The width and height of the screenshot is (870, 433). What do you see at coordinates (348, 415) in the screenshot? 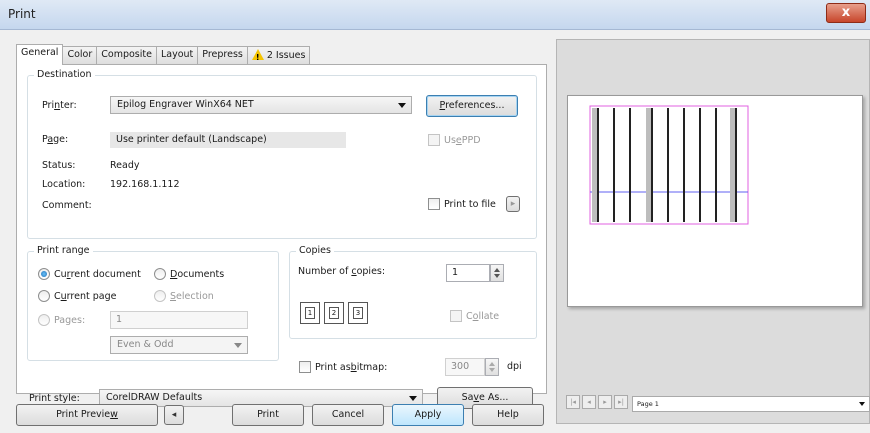
I see `cancel-button: Cancel` at bounding box center [348, 415].